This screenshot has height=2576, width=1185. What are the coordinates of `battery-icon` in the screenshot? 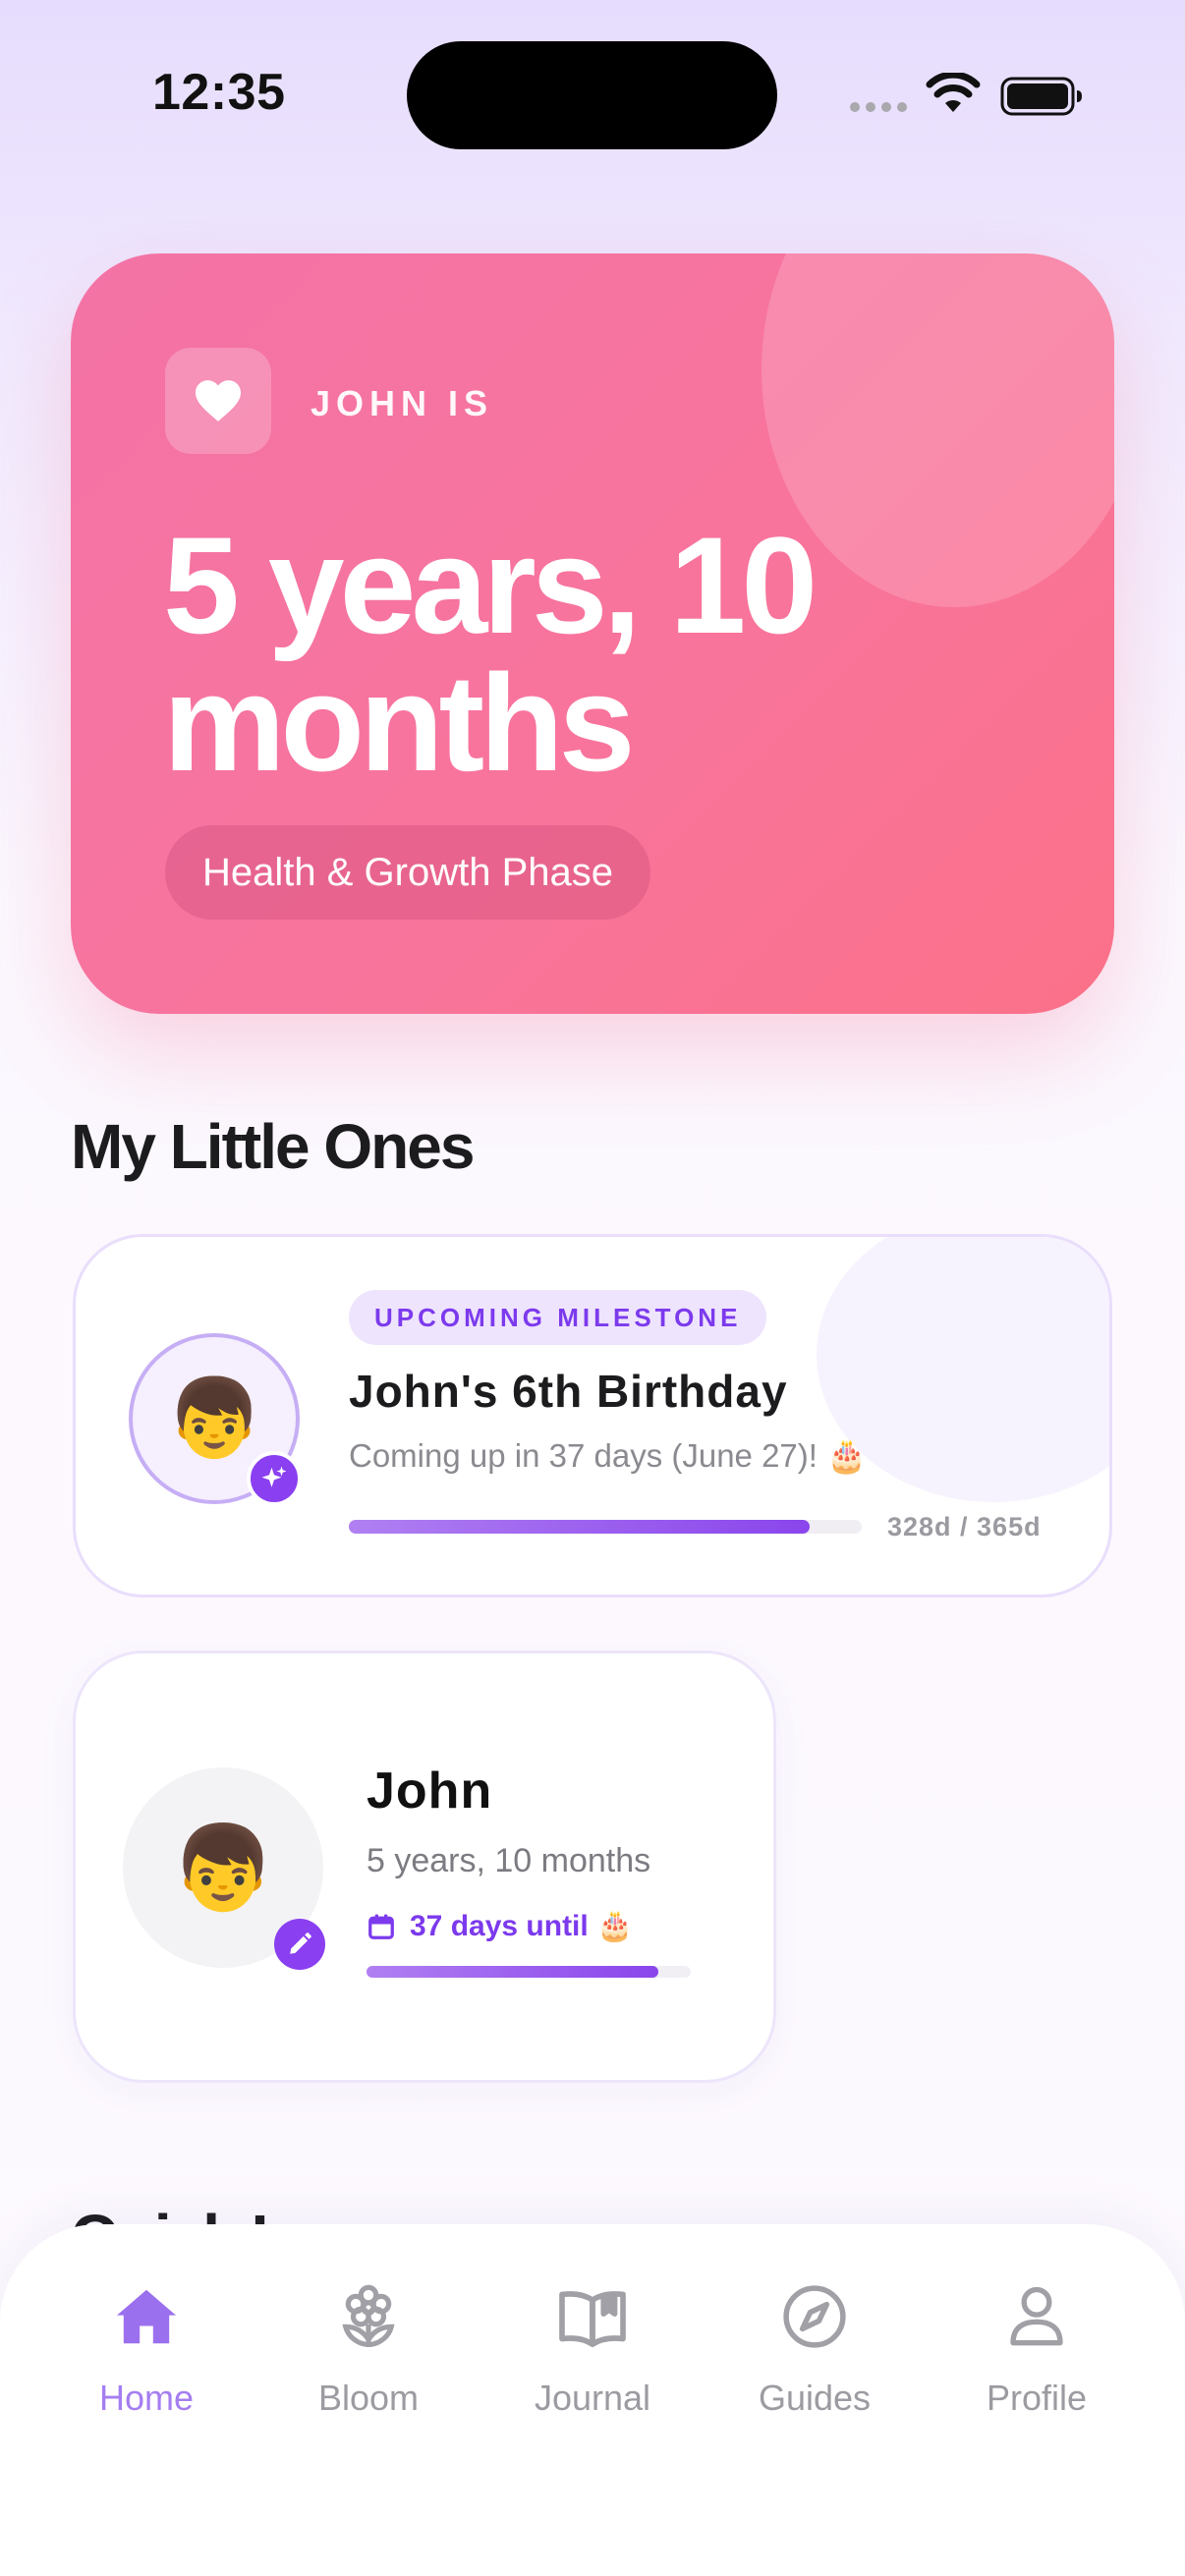 It's located at (1041, 96).